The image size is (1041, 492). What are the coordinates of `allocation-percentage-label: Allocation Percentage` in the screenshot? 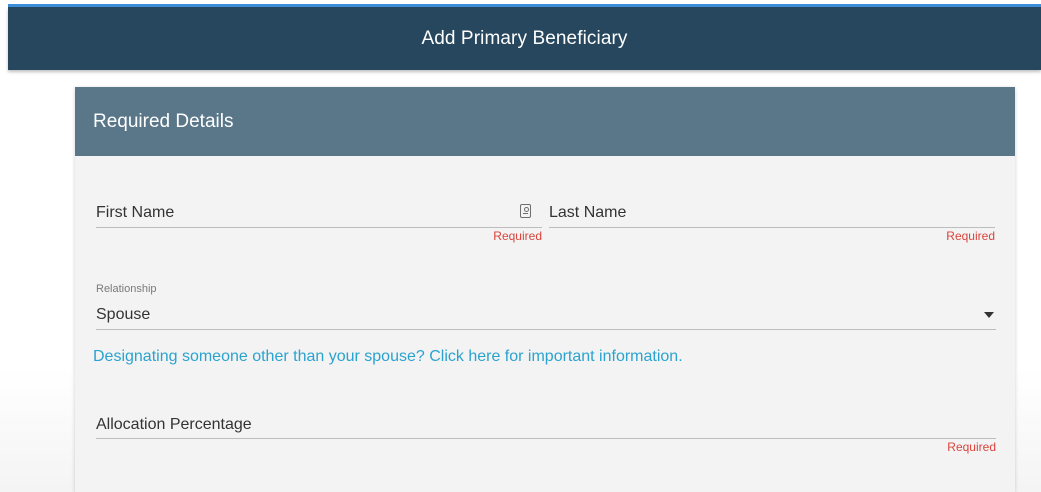 It's located at (174, 424).